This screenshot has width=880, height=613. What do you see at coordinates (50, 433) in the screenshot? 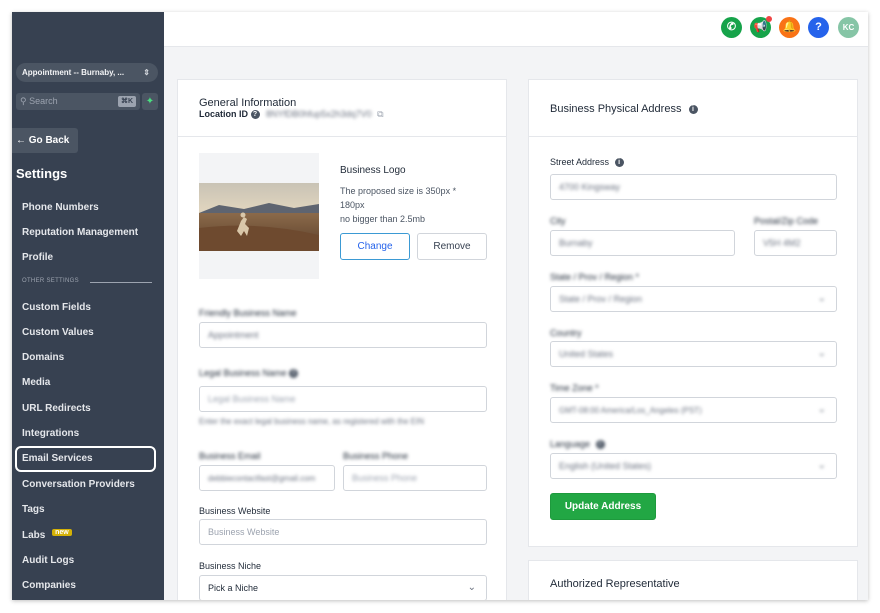
I see `sidebar-item-integrations: Integrations` at bounding box center [50, 433].